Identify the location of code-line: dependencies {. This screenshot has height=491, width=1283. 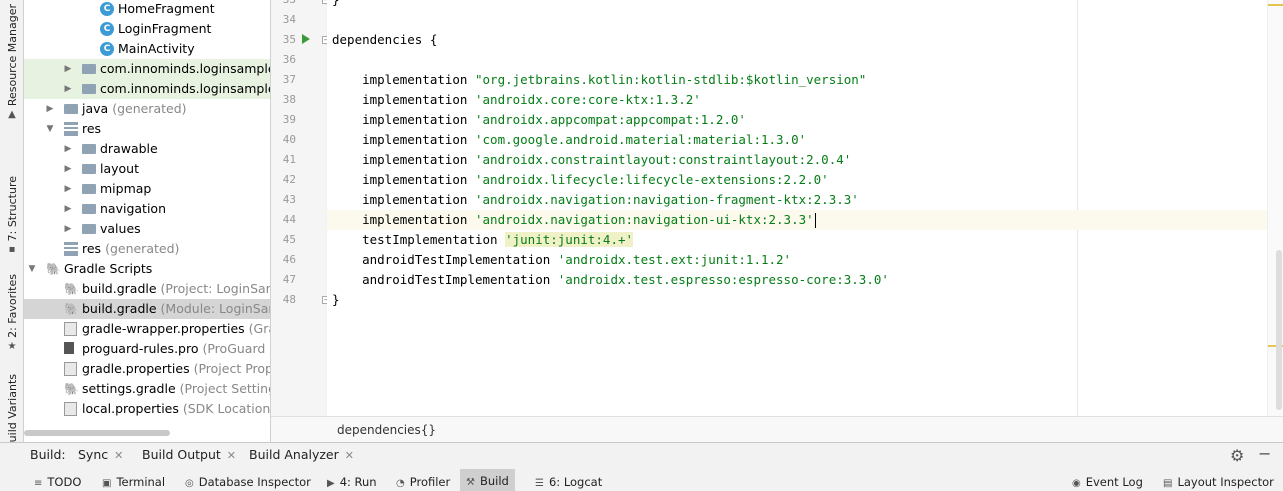
(797, 40).